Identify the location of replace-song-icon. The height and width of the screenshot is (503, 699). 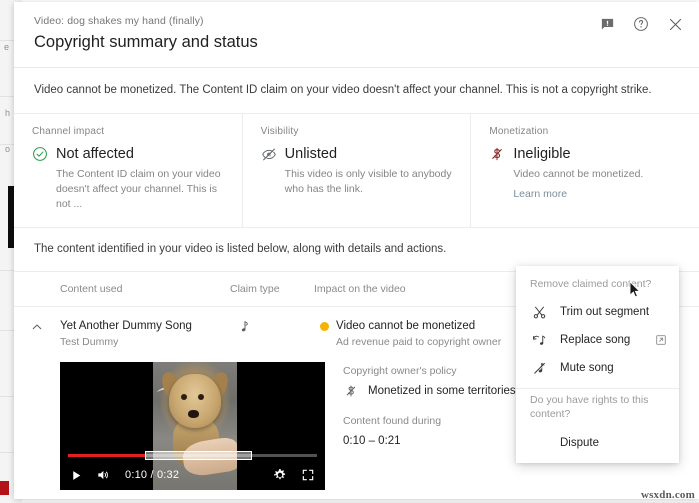
(539, 340).